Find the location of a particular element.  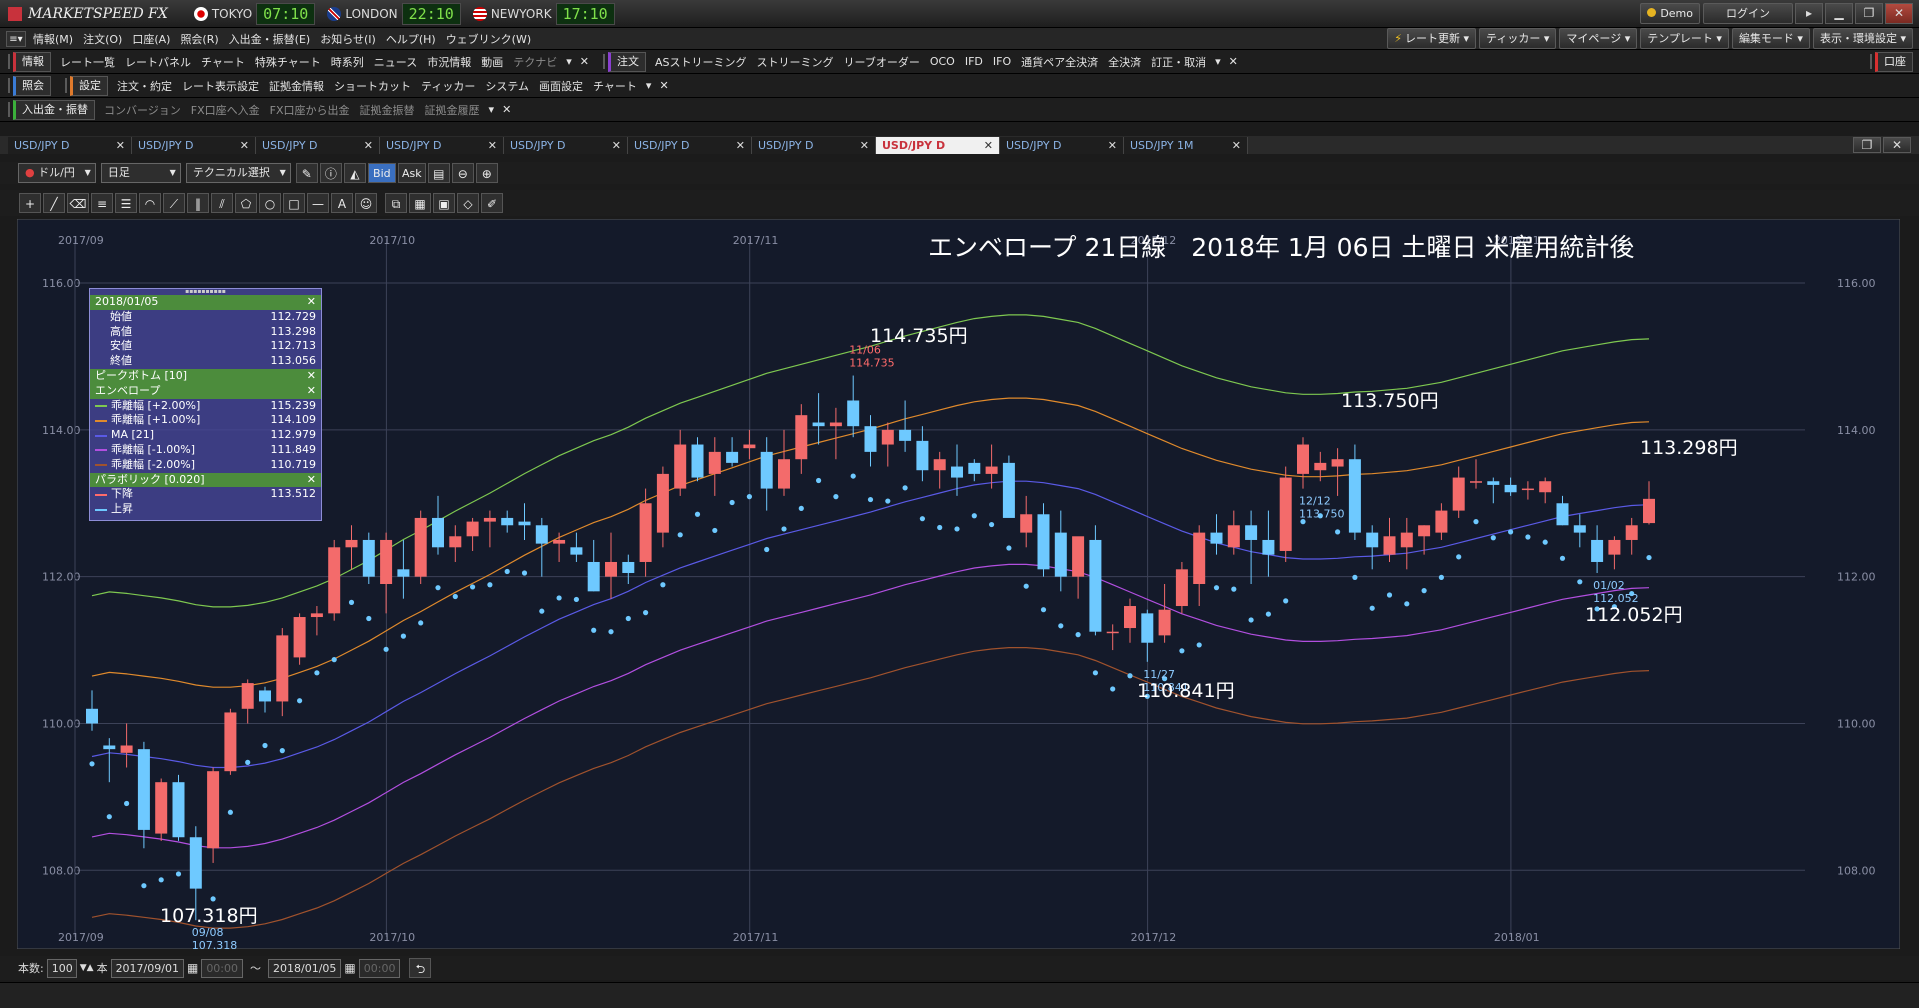

tb-fx-withdraw: FX口座から出金 is located at coordinates (310, 110).